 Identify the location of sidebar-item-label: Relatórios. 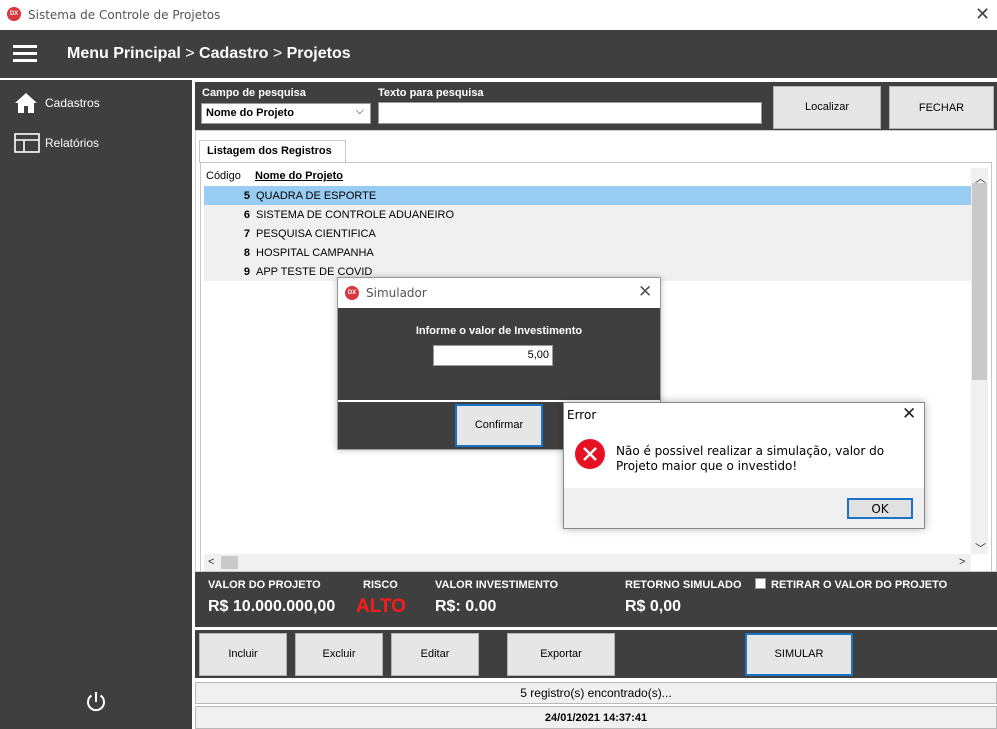
(72, 143).